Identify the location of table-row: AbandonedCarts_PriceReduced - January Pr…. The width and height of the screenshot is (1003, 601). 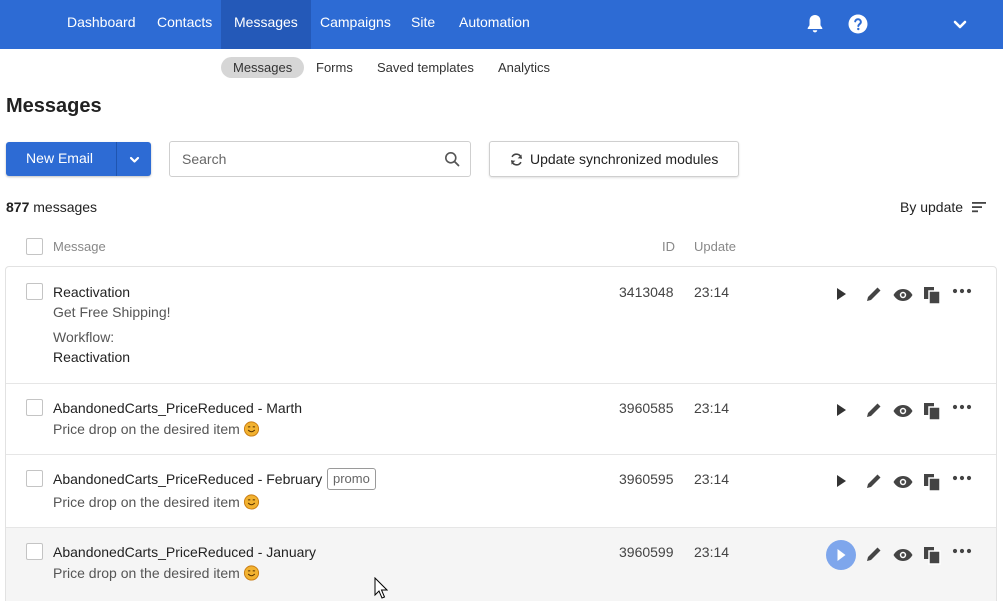
(501, 564).